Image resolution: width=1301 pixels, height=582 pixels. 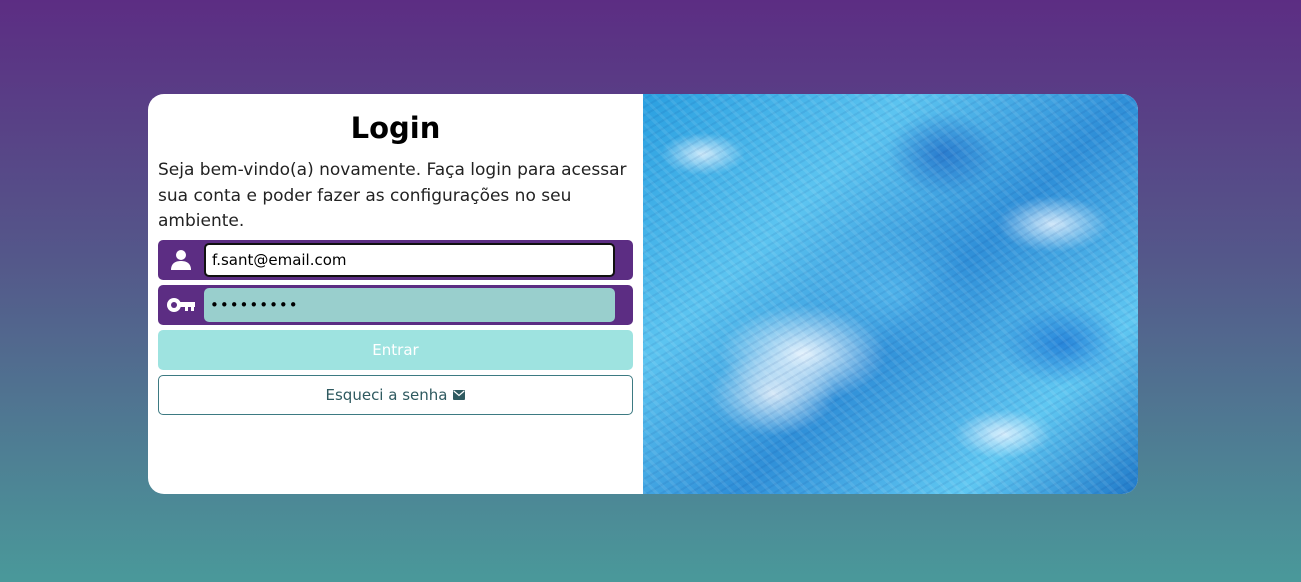 What do you see at coordinates (395, 128) in the screenshot?
I see `page-title: Login` at bounding box center [395, 128].